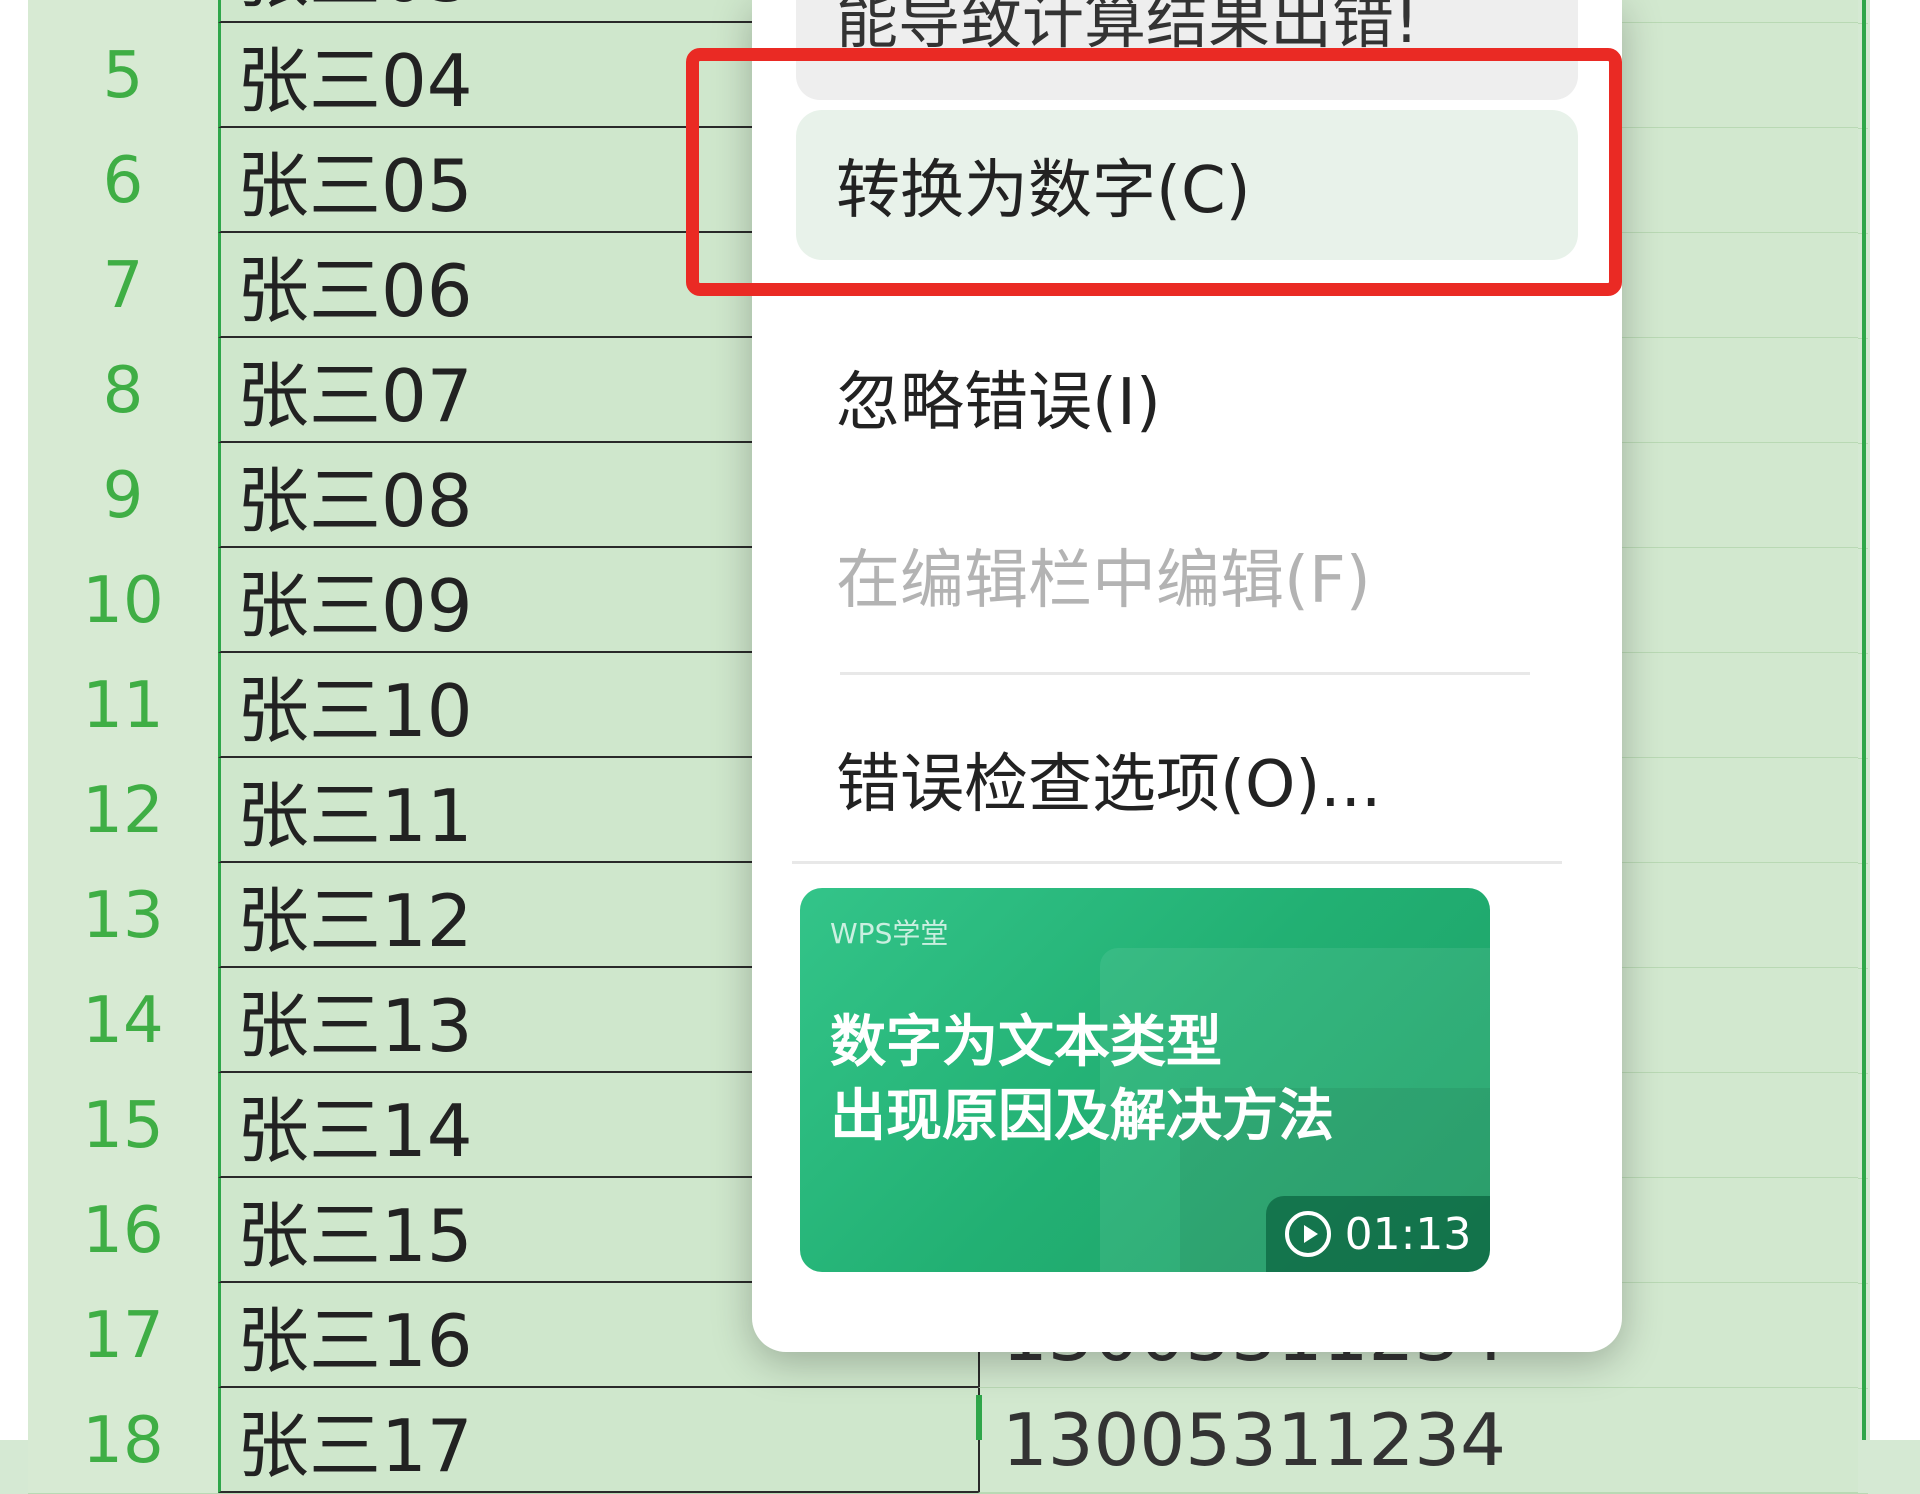 This screenshot has height=1494, width=1920. I want to click on video-title-line: 数字为文本类型, so click(1026, 1042).